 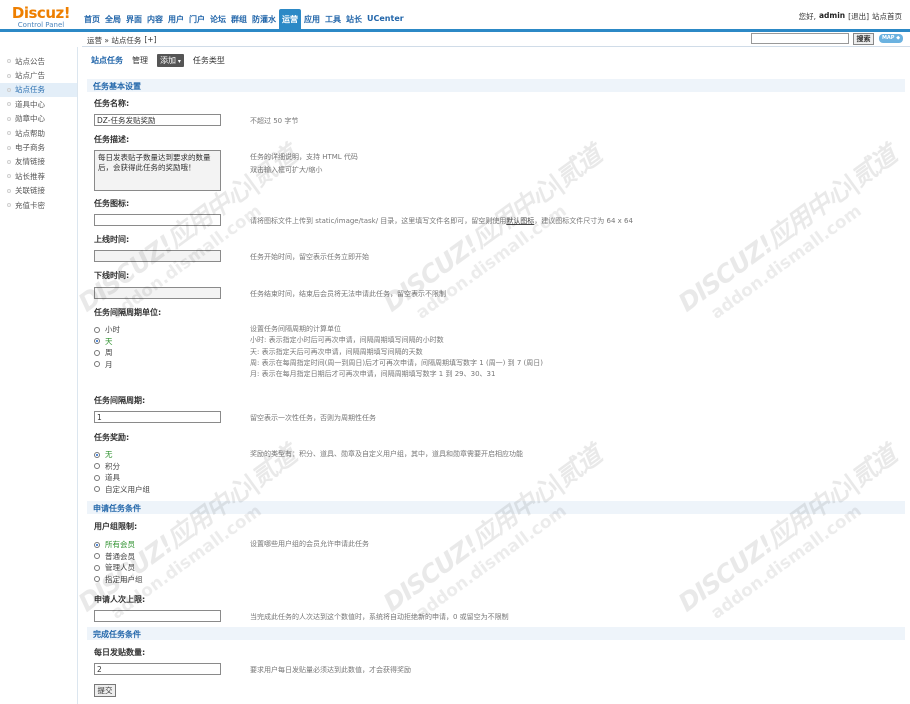 I want to click on radio-label: 周, so click(x=109, y=353).